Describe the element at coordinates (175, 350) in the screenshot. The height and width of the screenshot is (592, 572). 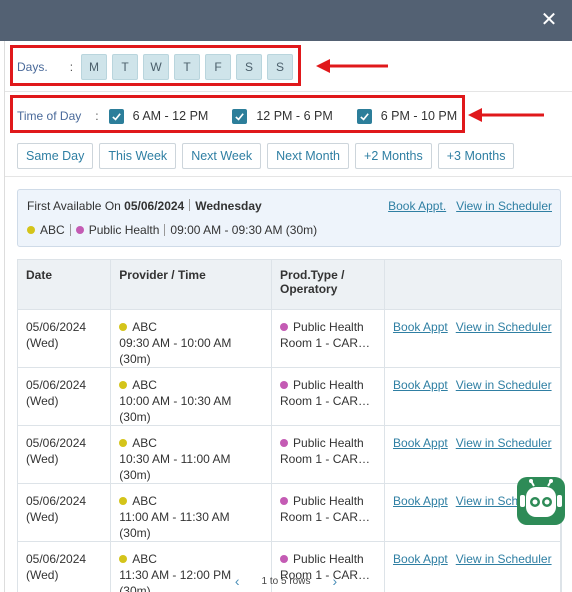
I see `row-time: 09:30 AM - 10:00 AM (30m)` at that location.